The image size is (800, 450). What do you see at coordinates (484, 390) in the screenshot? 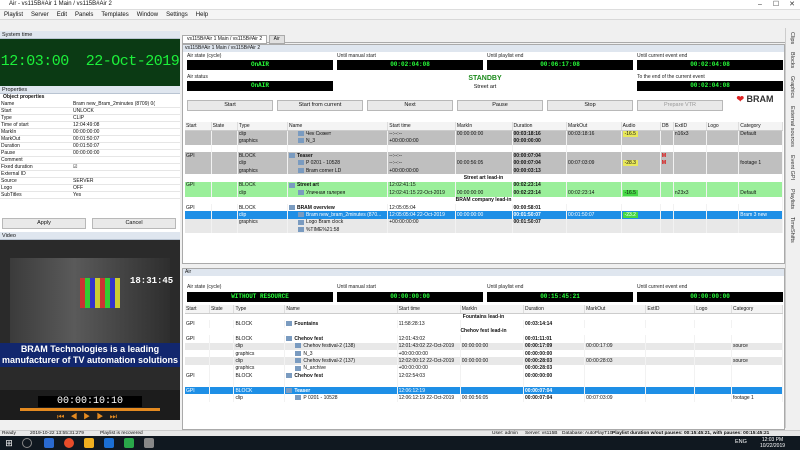
I see `table-row: GPI BLOCK Teaser 12:06:12:19 00:00:07:04` at bounding box center [484, 390].